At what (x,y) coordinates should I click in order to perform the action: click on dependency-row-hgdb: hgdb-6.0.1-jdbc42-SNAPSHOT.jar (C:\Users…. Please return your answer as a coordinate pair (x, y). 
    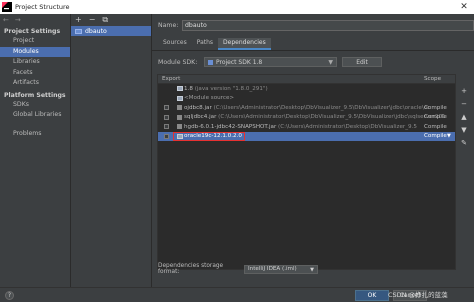
    Looking at the image, I should click on (306, 127).